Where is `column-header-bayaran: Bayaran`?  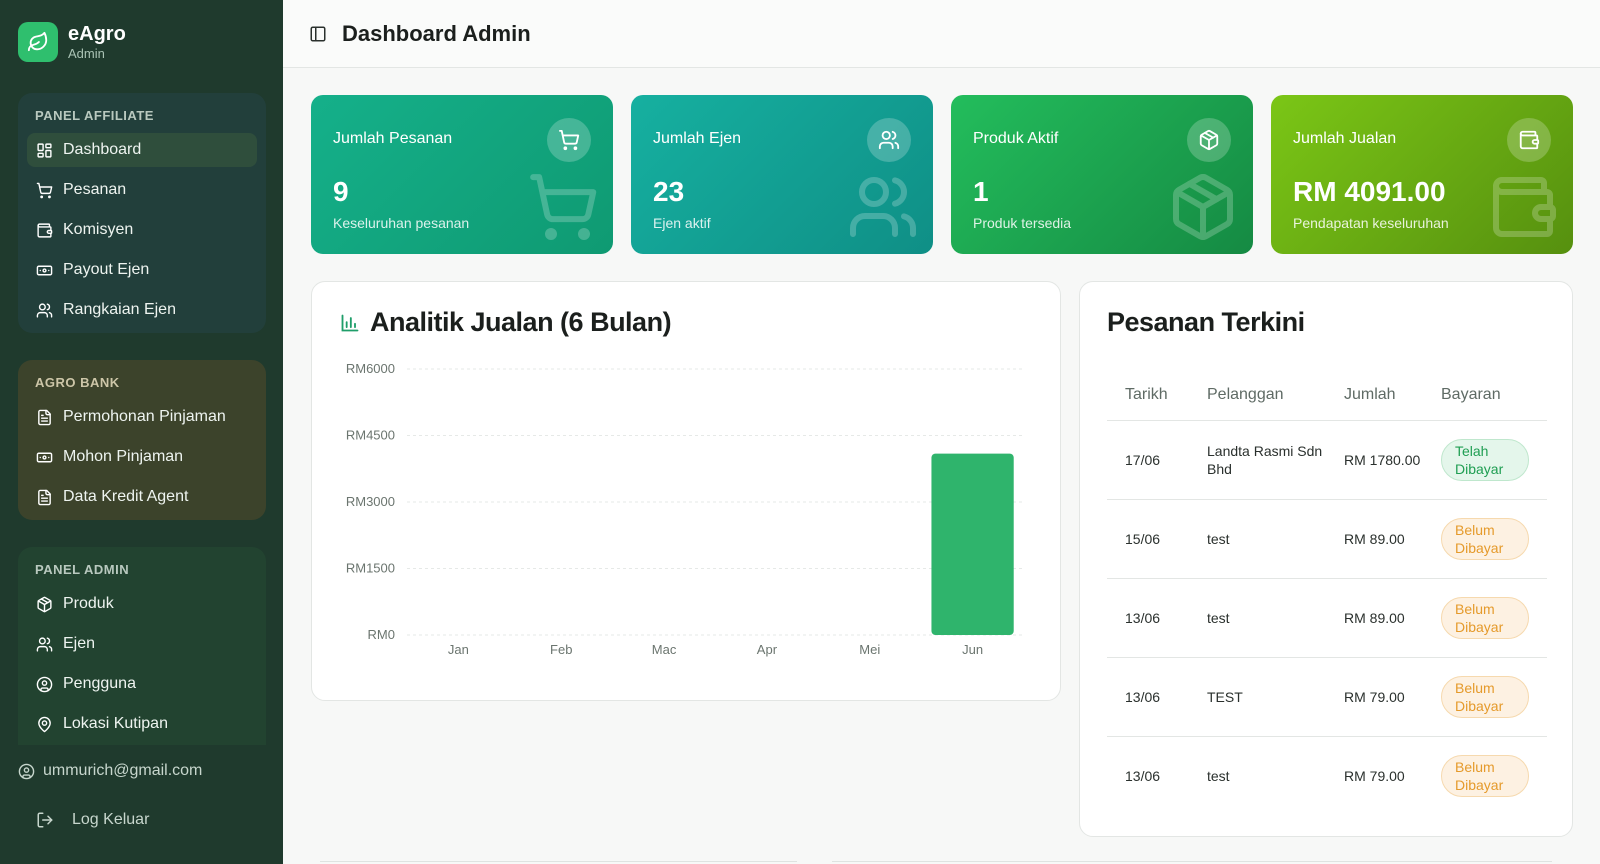
column-header-bayaran: Bayaran is located at coordinates (1485, 395).